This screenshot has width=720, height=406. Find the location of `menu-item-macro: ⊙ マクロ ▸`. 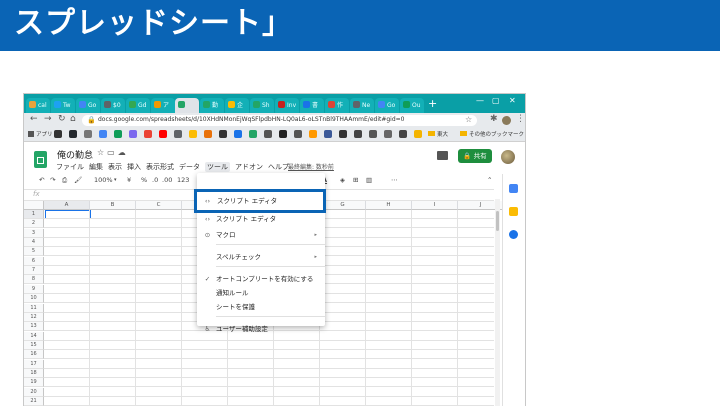

menu-item-macro: ⊙ マクロ ▸ is located at coordinates (261, 235).